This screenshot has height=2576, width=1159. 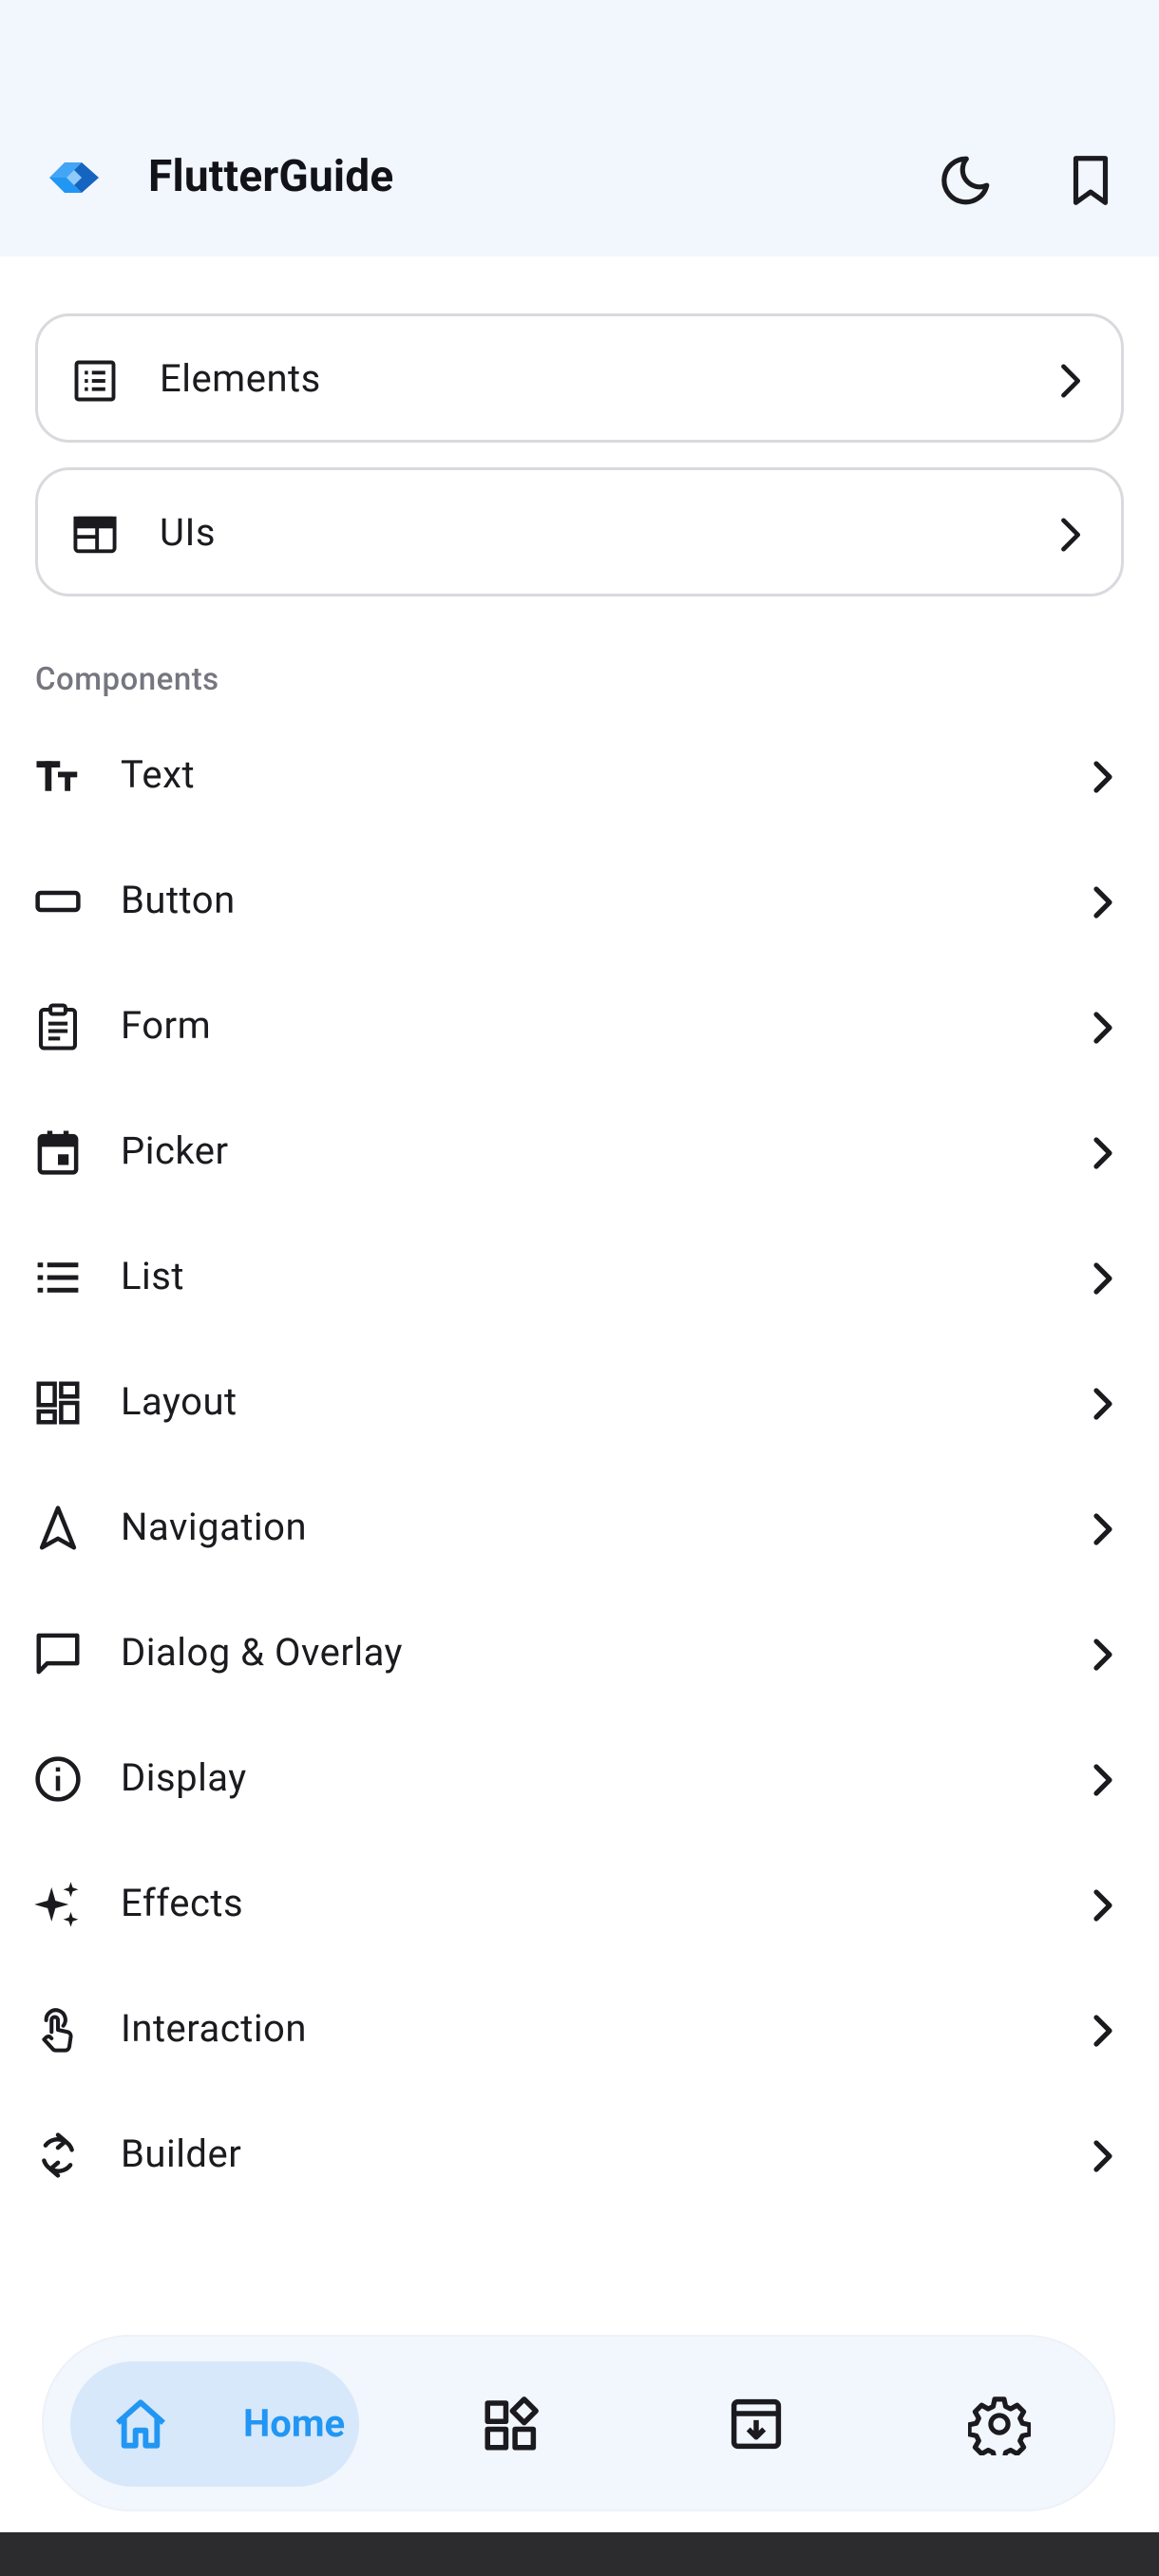 I want to click on bookmark-button, so click(x=1091, y=180).